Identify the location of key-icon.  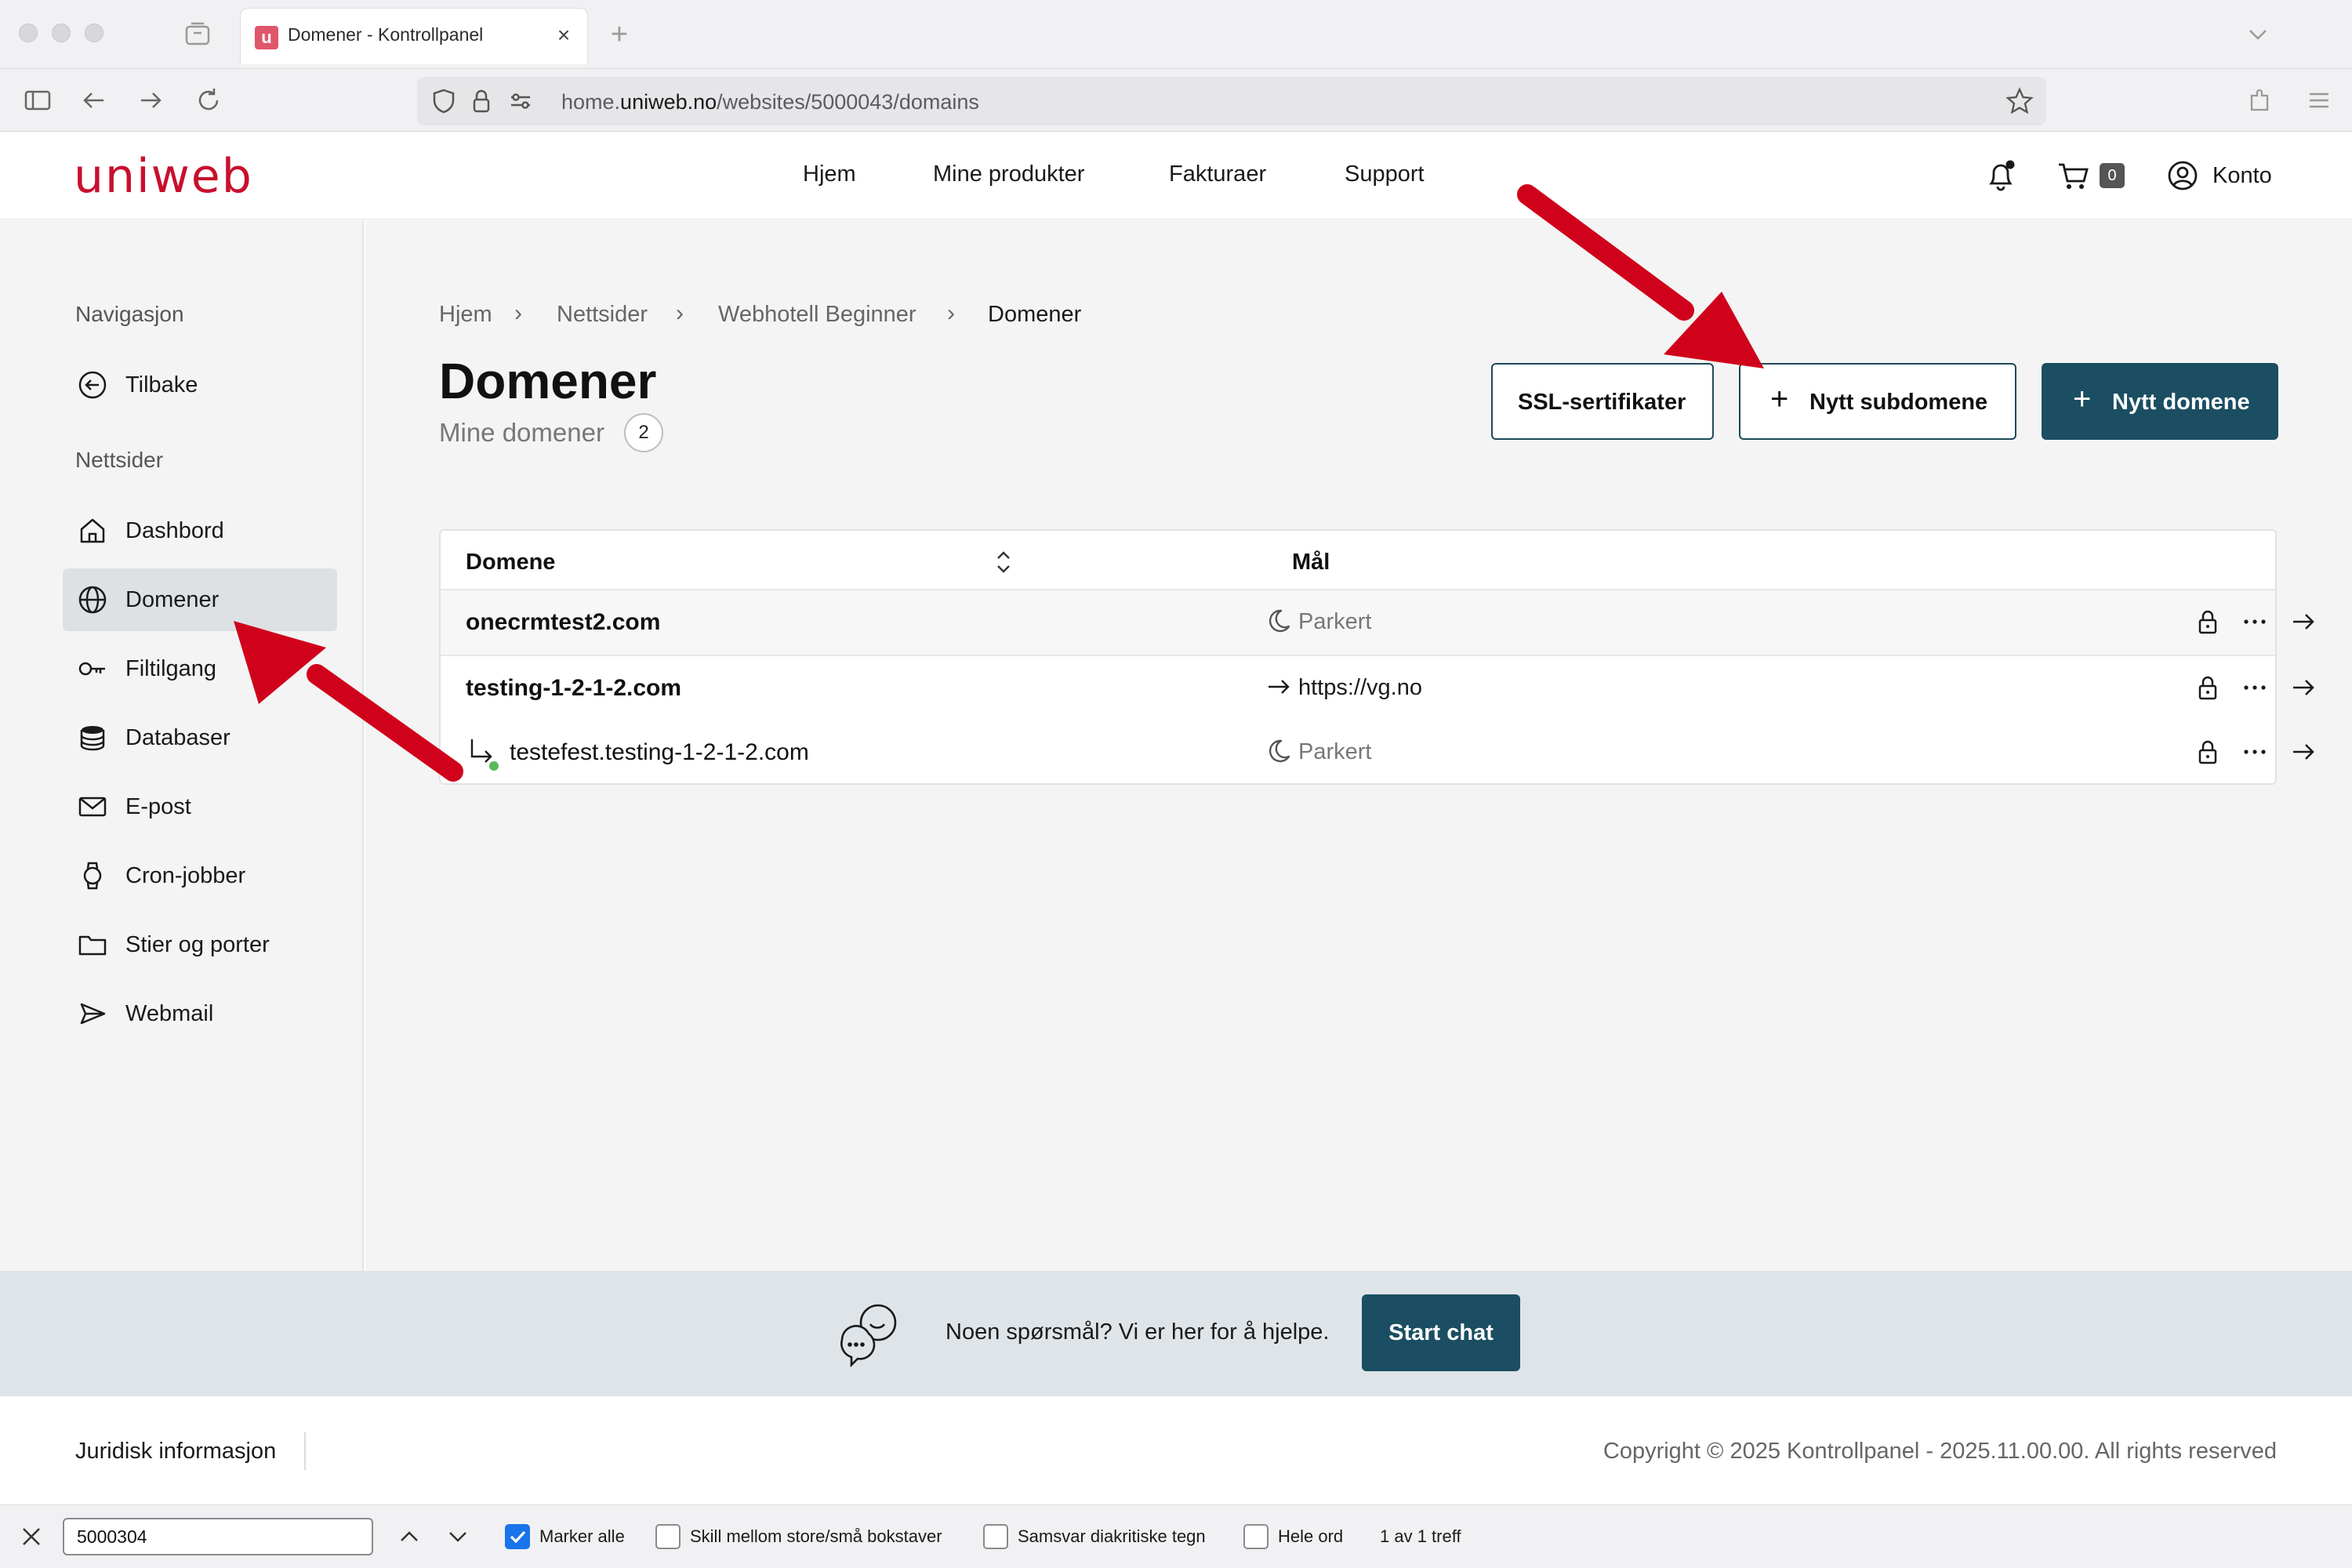
(92, 668).